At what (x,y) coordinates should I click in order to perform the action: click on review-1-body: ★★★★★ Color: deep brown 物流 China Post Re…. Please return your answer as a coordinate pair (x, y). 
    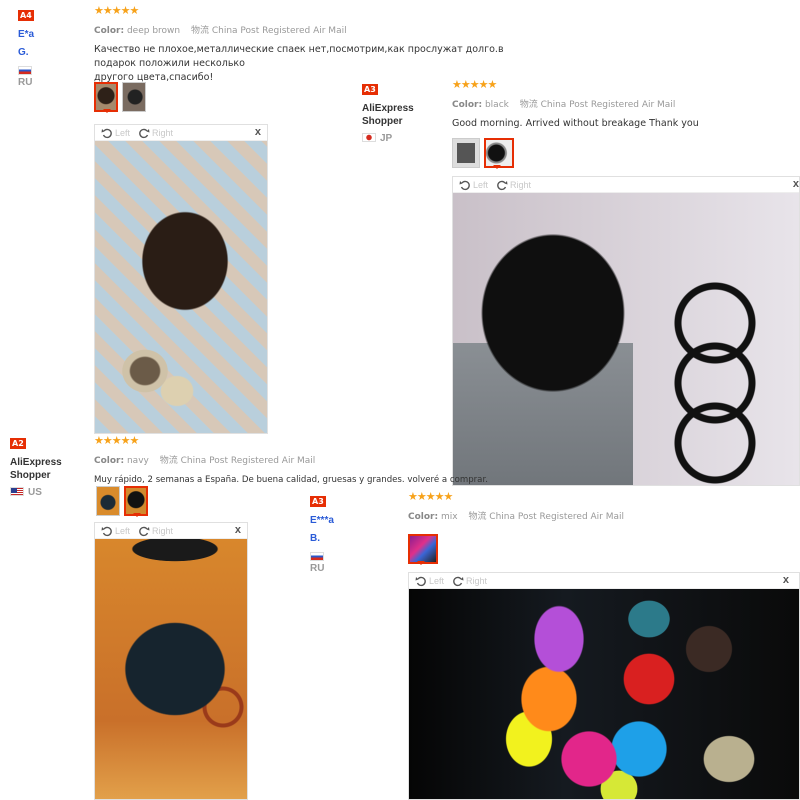
    Looking at the image, I should click on (314, 44).